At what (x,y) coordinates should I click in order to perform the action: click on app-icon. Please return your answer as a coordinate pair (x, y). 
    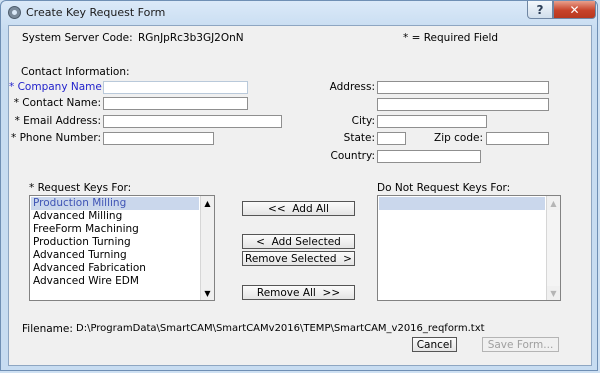
    Looking at the image, I should click on (14, 12).